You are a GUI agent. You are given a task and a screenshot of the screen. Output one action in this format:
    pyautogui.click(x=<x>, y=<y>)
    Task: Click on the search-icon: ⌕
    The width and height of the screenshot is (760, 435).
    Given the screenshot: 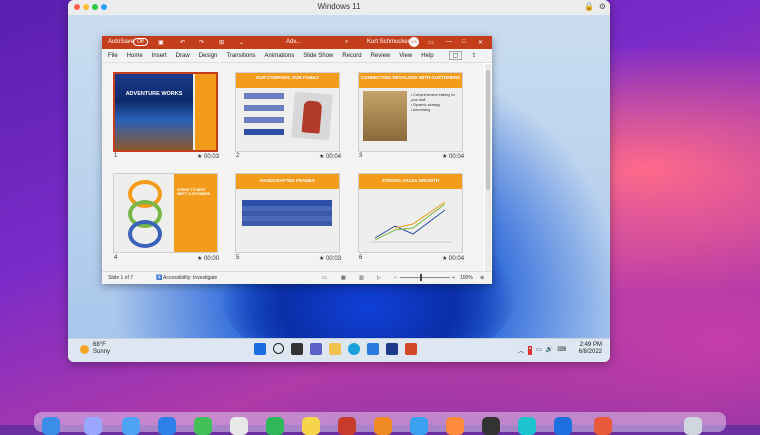 What is the action you would take?
    pyautogui.click(x=346, y=42)
    